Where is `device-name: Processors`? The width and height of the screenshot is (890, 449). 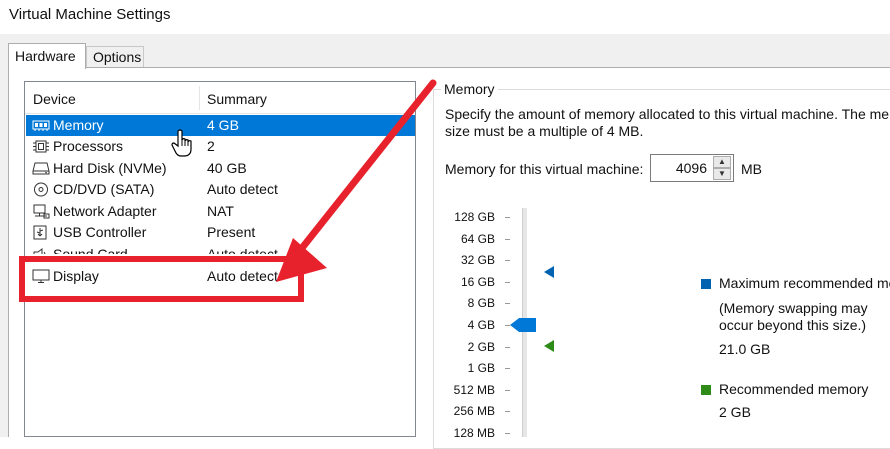 device-name: Processors is located at coordinates (88, 146).